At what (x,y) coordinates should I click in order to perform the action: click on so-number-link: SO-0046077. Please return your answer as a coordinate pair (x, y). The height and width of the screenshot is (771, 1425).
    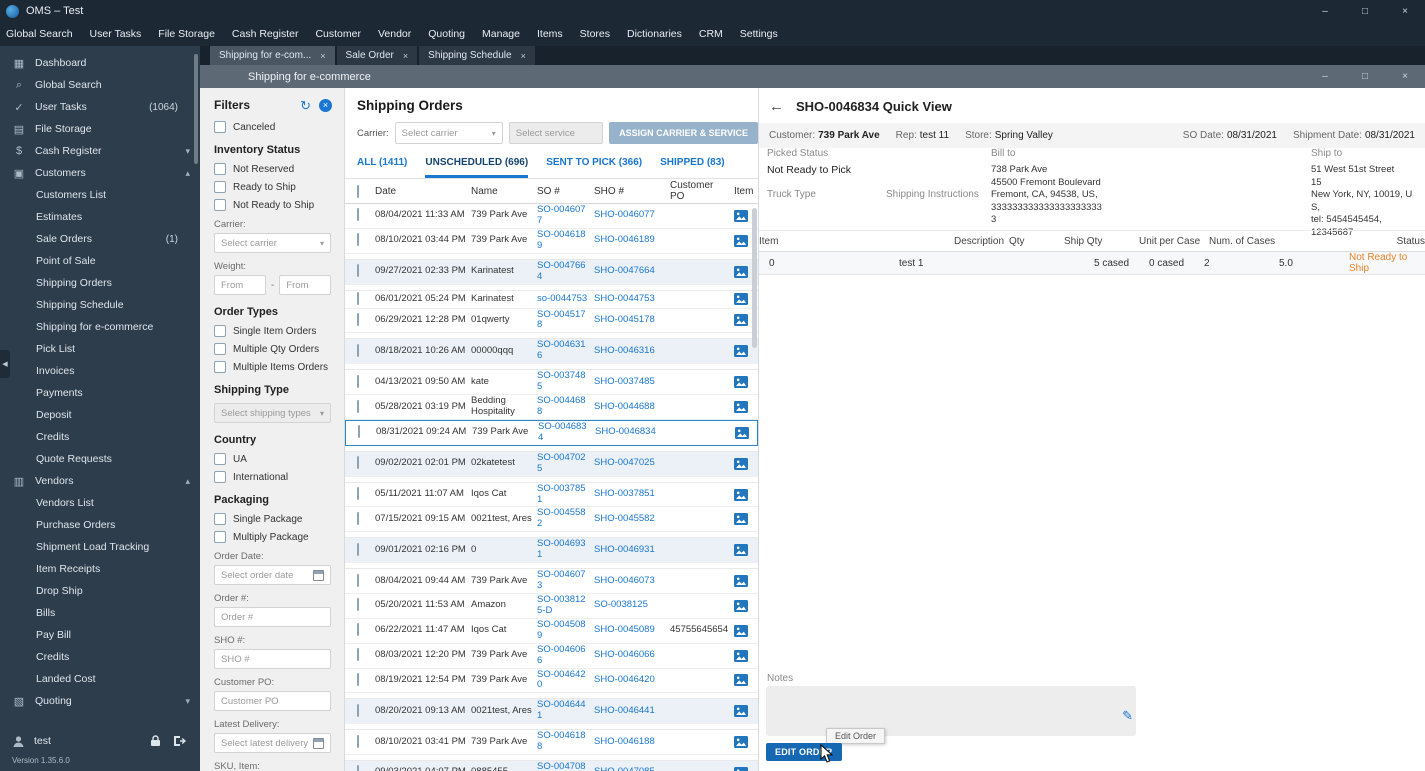
    Looking at the image, I should click on (565, 215).